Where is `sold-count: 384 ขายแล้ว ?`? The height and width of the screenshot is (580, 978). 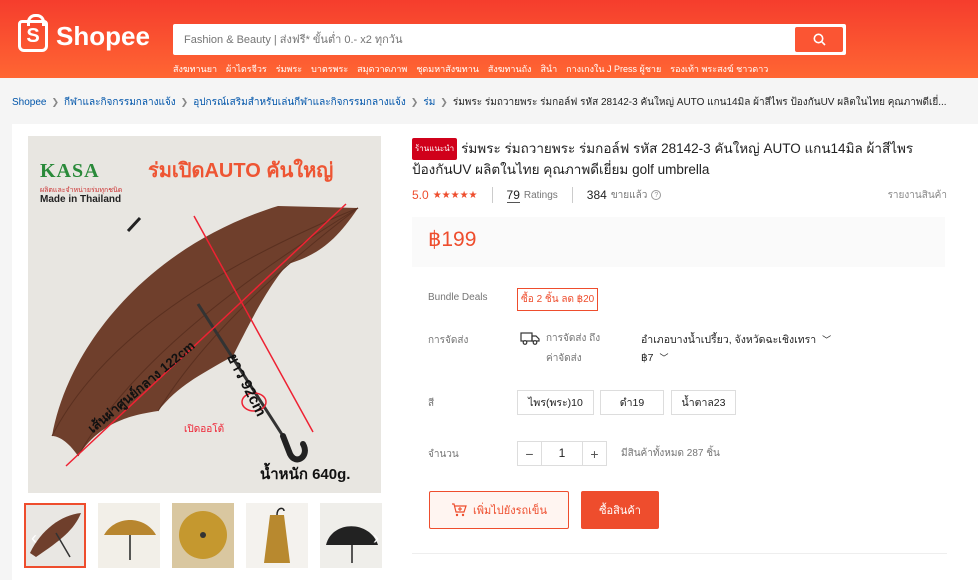
sold-count: 384 ขายแล้ว ? is located at coordinates (624, 195).